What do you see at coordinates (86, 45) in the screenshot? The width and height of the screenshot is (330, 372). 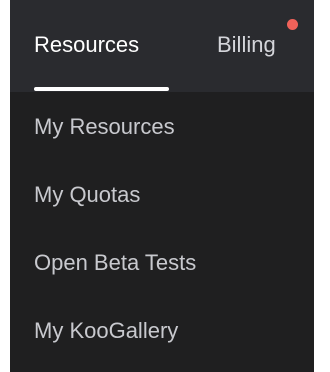 I see `tab-resources: Resources` at bounding box center [86, 45].